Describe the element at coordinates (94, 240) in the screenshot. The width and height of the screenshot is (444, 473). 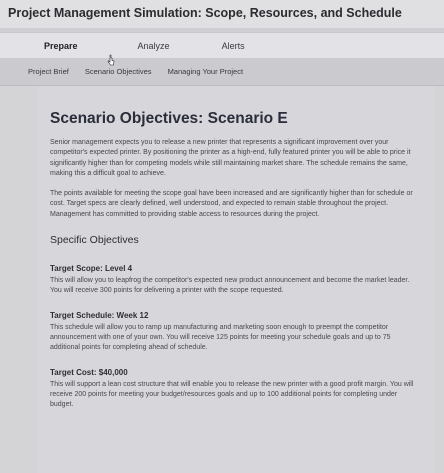
I see `specific-objectives-heading: Specific Objectives` at that location.